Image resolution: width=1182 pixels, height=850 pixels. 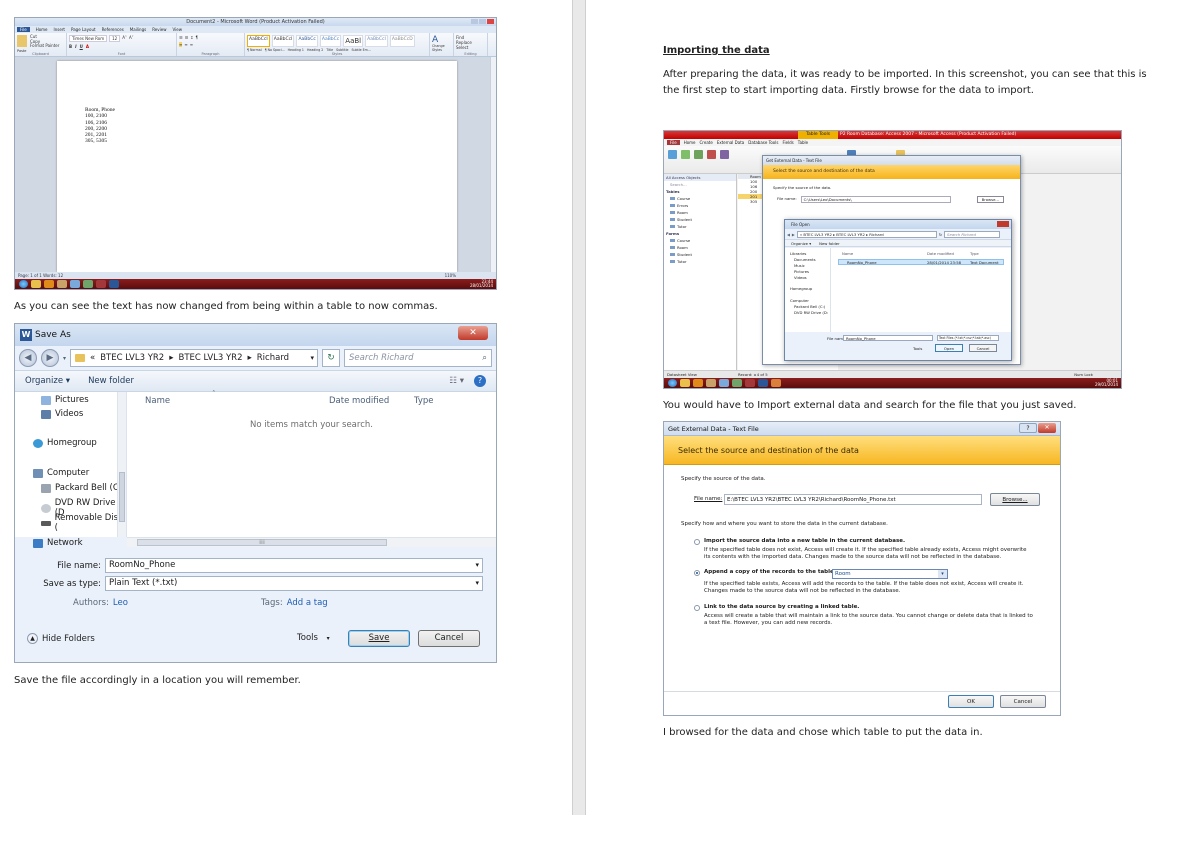 What do you see at coordinates (283, 41) in the screenshot?
I see `style-no-spacing: AaBbCcI` at bounding box center [283, 41].